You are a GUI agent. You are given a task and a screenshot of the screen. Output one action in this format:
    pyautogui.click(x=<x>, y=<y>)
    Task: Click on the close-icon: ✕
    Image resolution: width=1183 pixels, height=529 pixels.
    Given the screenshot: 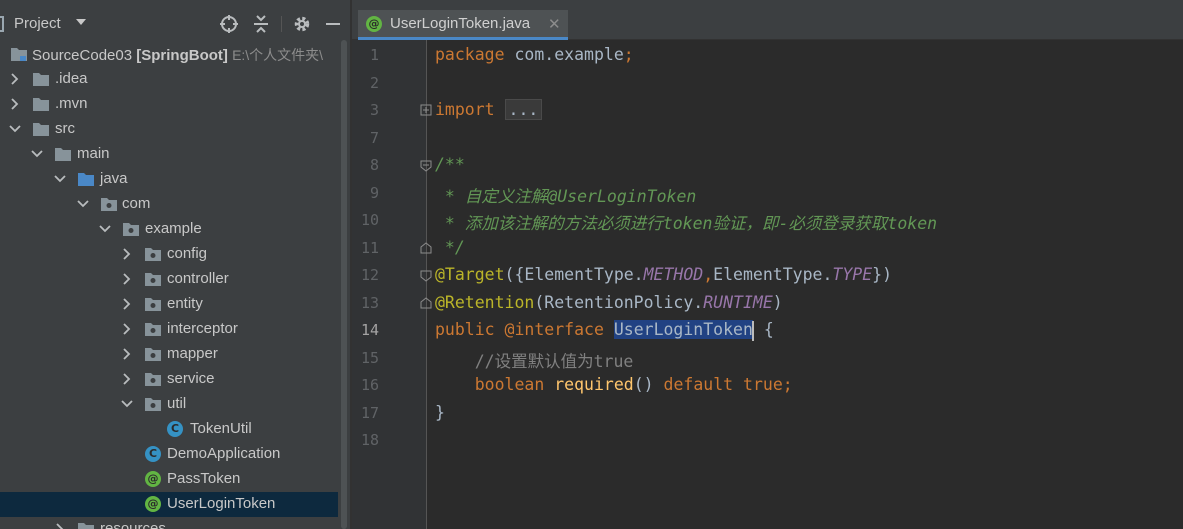 What is the action you would take?
    pyautogui.click(x=554, y=24)
    